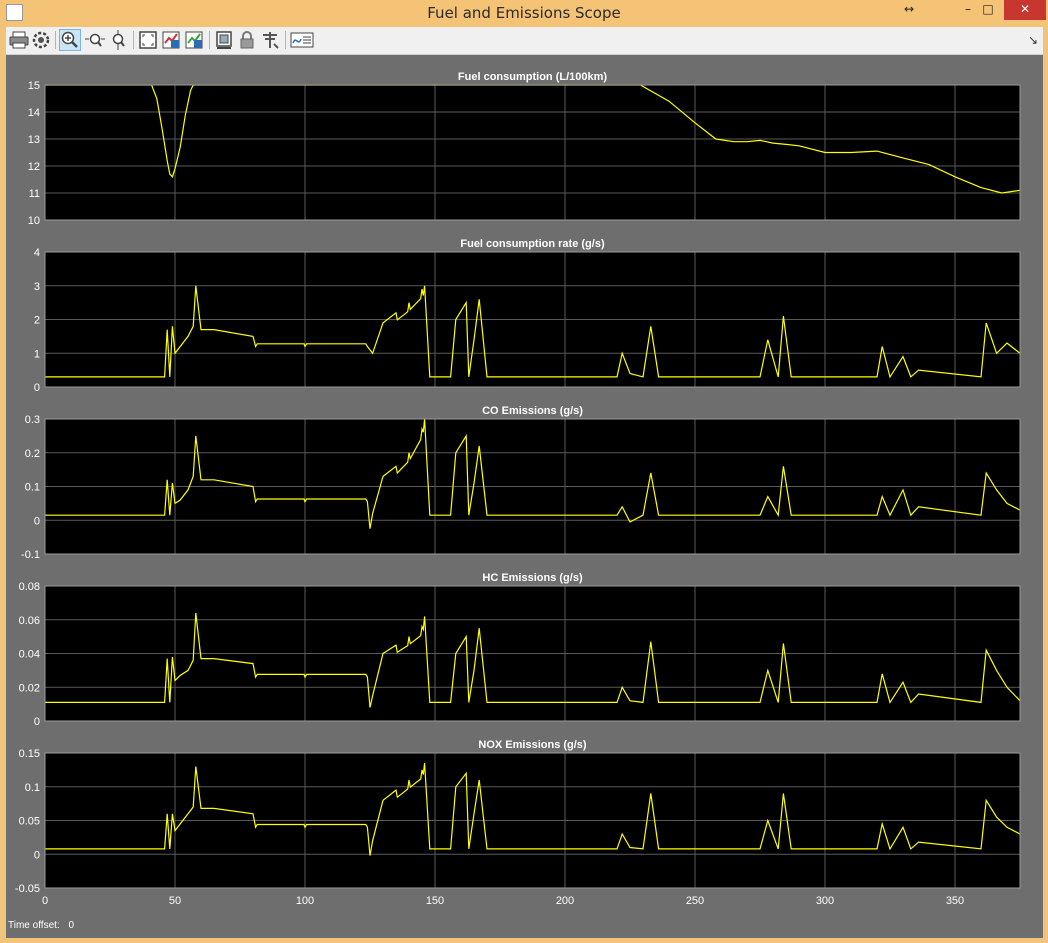 The width and height of the screenshot is (1048, 943). What do you see at coordinates (32, 420) in the screenshot?
I see `y-tick-label: 0.3` at bounding box center [32, 420].